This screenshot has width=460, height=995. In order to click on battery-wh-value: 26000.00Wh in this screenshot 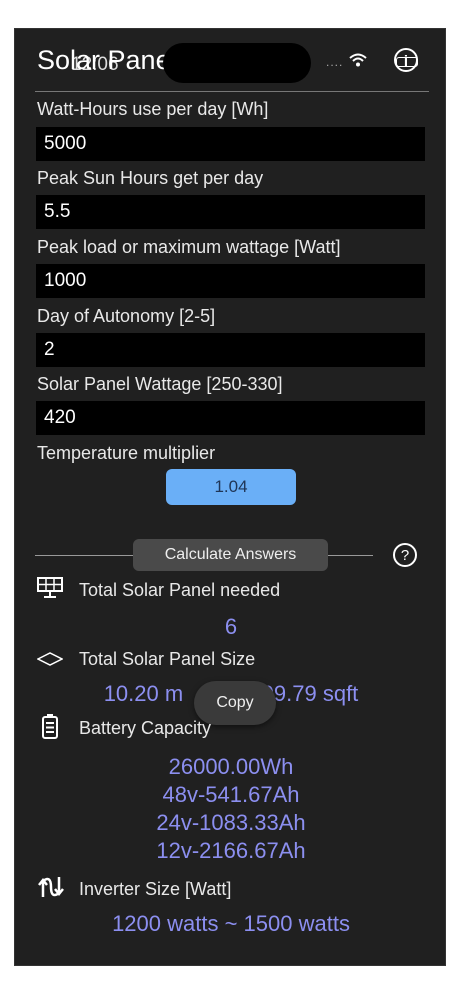, I will do `click(231, 766)`.